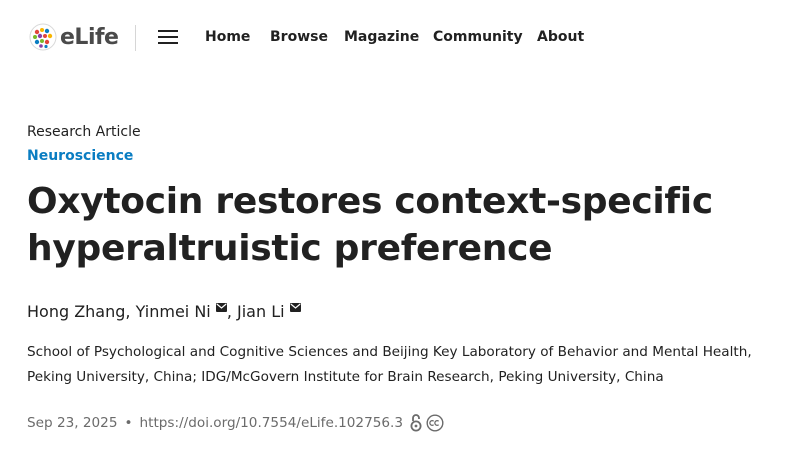 Image resolution: width=799 pixels, height=462 pixels. I want to click on elife-logo: eLife, so click(74, 37).